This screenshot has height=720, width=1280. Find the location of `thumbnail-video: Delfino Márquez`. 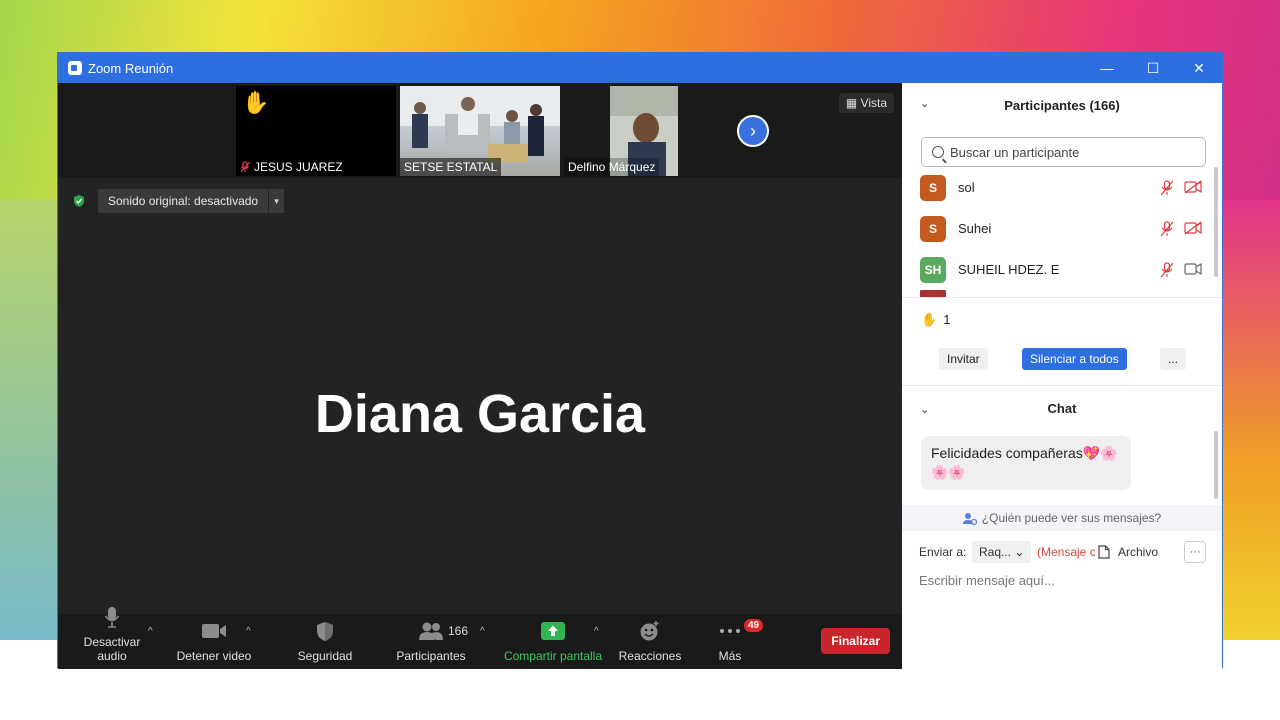

thumbnail-video: Delfino Márquez is located at coordinates (644, 131).